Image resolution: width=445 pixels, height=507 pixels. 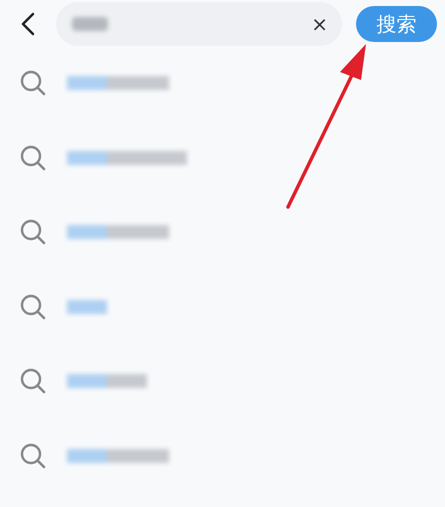 I want to click on search-field: ×, so click(x=199, y=24).